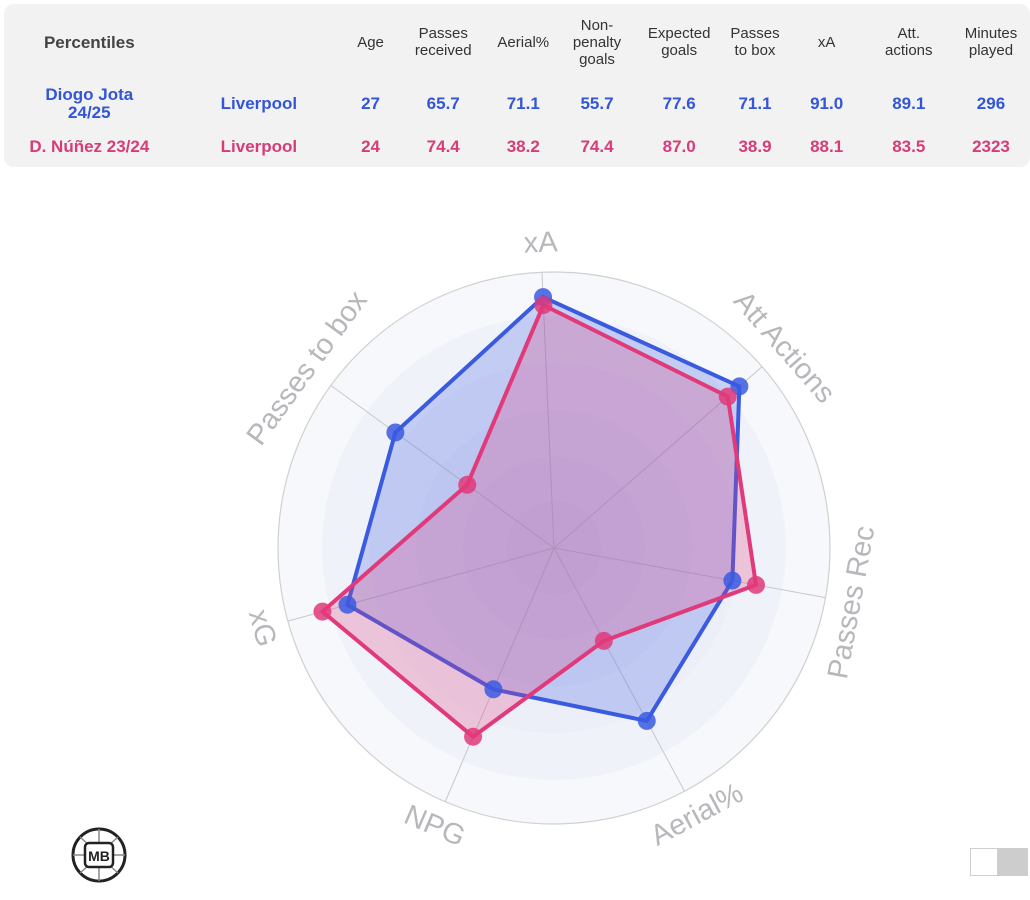 This screenshot has height=900, width=1030. What do you see at coordinates (755, 42) in the screenshot?
I see `column-header: Passes to box` at bounding box center [755, 42].